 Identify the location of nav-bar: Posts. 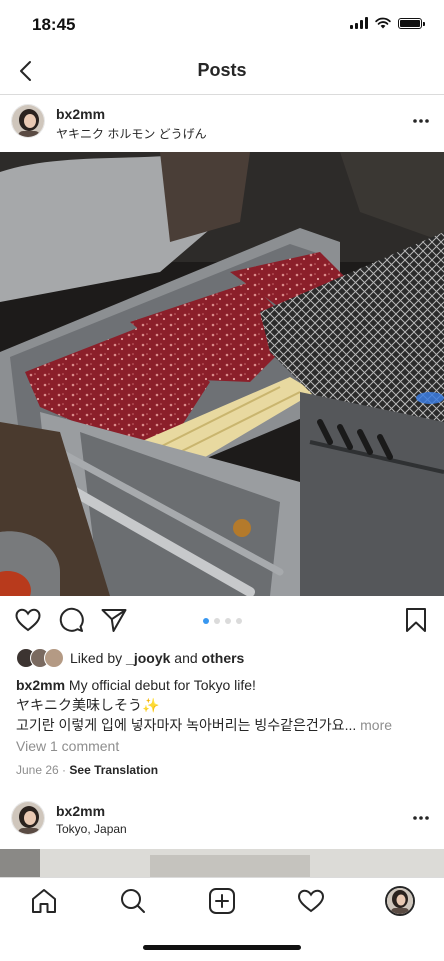
(222, 72).